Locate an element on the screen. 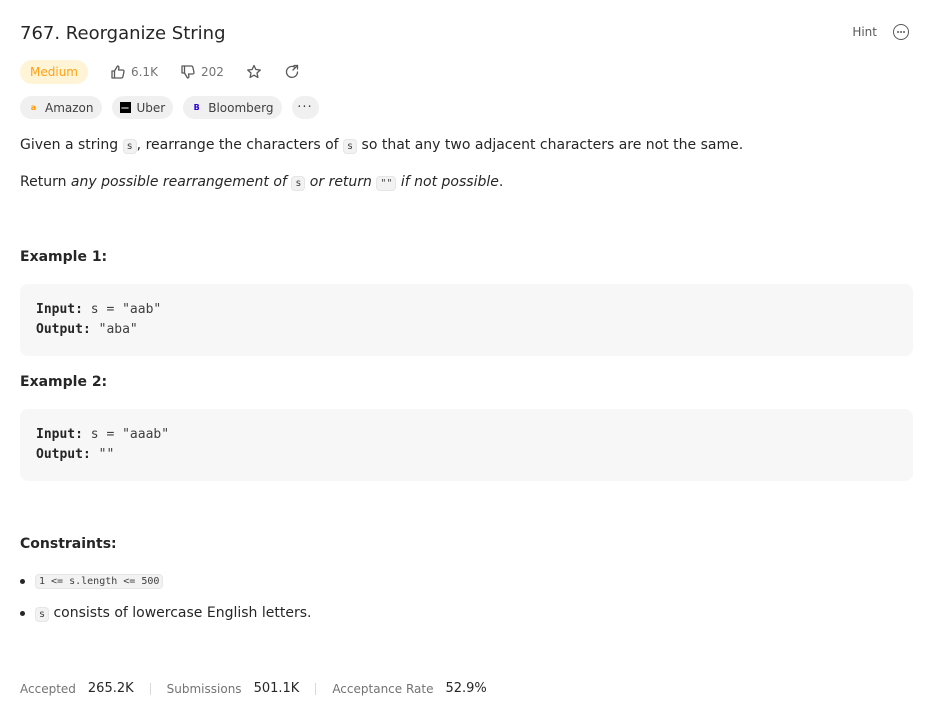  meta-row: Medium 6.1K 202 is located at coordinates (160, 72).